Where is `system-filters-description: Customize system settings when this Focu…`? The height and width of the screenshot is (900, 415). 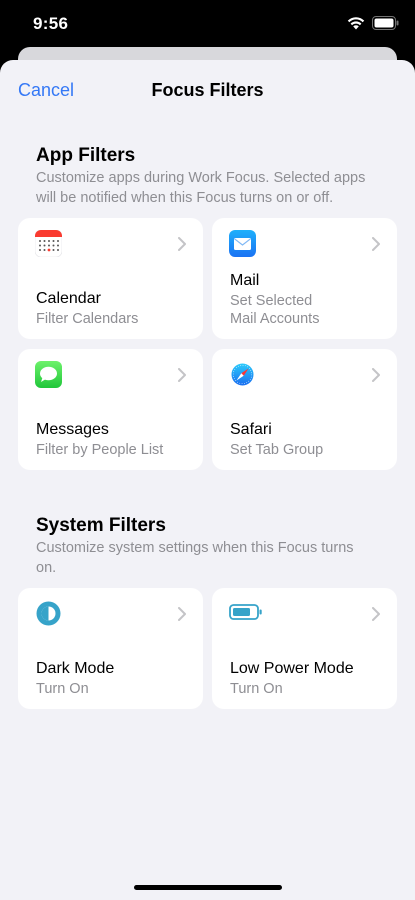
system-filters-description: Customize system settings when this Focu… is located at coordinates (195, 558).